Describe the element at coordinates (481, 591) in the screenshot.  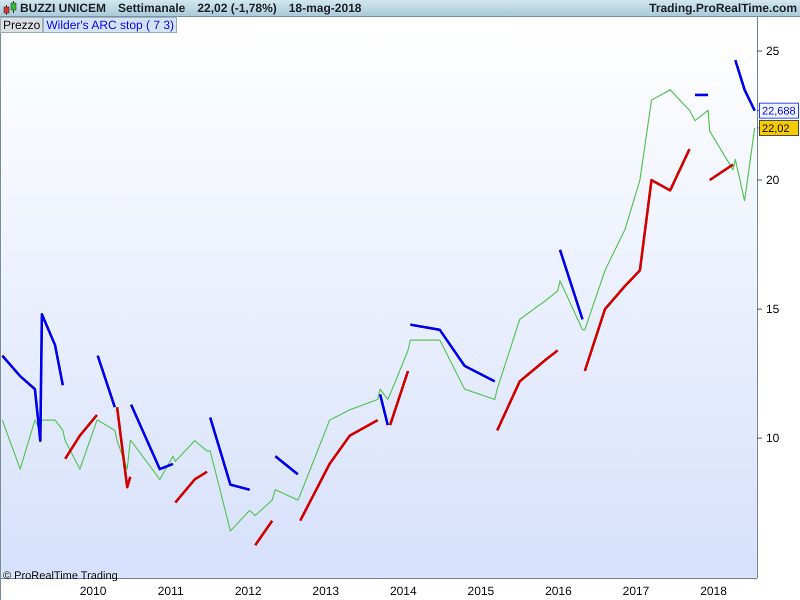
I see `axis-label: 2015` at that location.